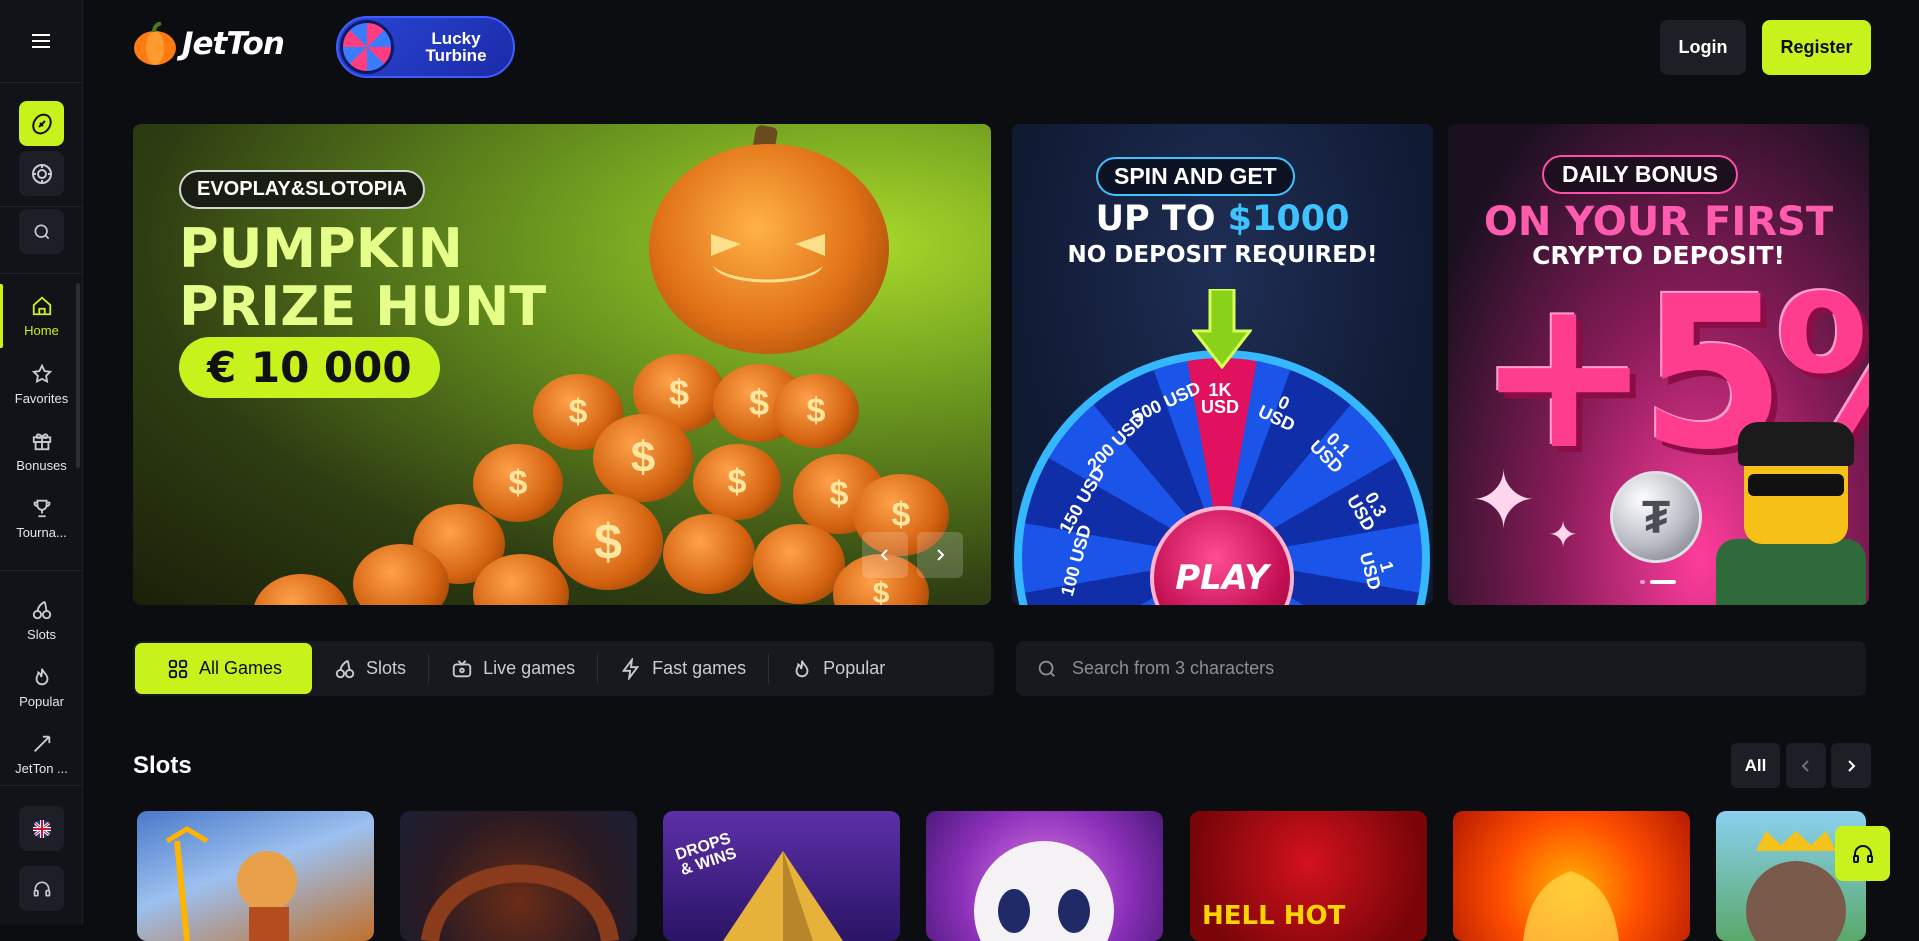  Describe the element at coordinates (630, 668) in the screenshot. I see `lightning-icon` at that location.